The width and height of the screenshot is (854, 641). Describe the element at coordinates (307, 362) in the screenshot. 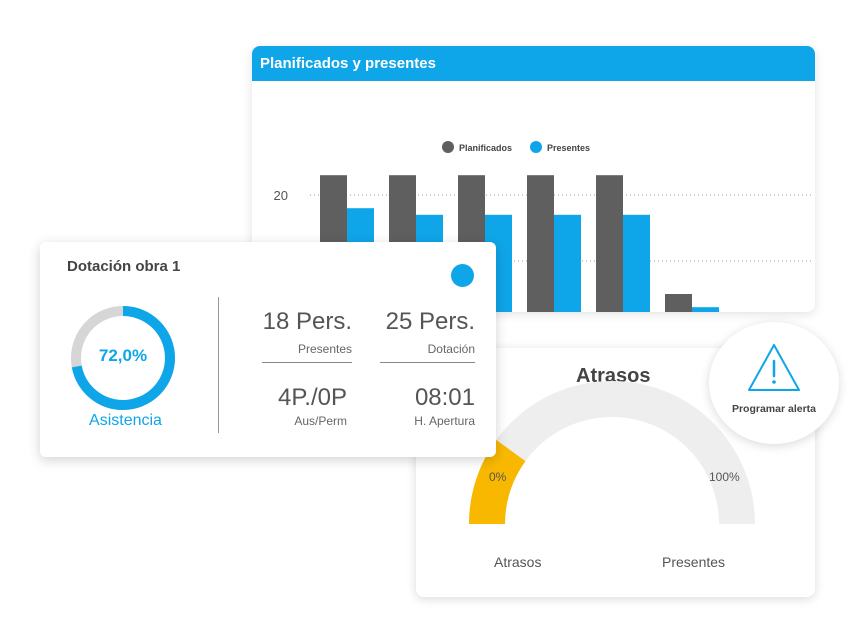

I see `presentes-underline` at that location.